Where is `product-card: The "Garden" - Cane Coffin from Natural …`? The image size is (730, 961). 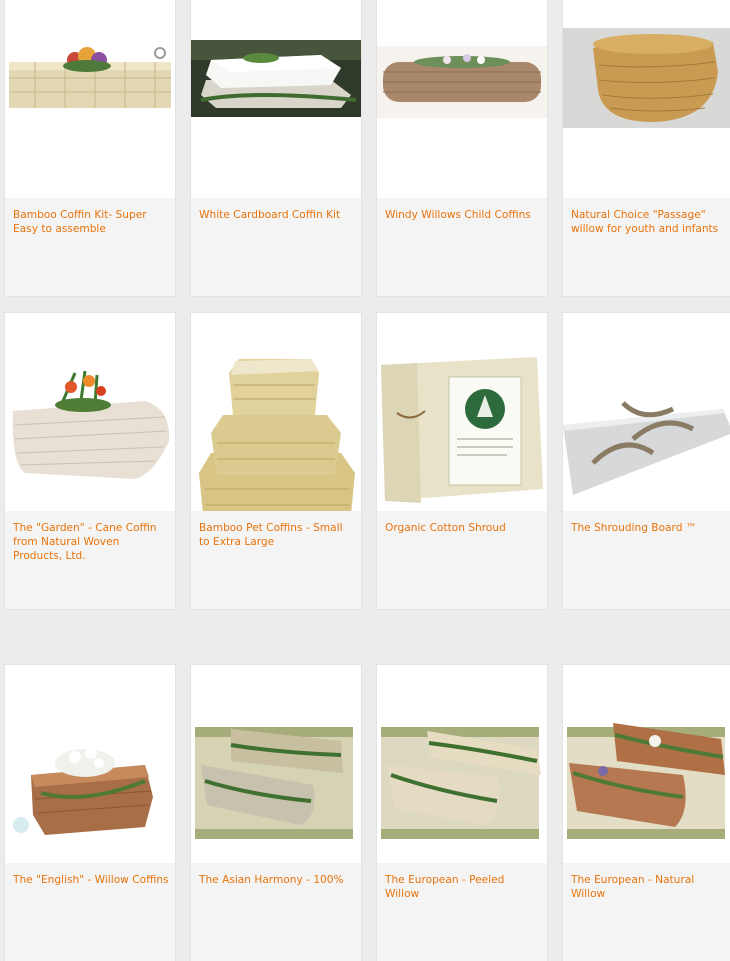
product-card: The "Garden" - Cane Coffin from Natural … is located at coordinates (90, 461).